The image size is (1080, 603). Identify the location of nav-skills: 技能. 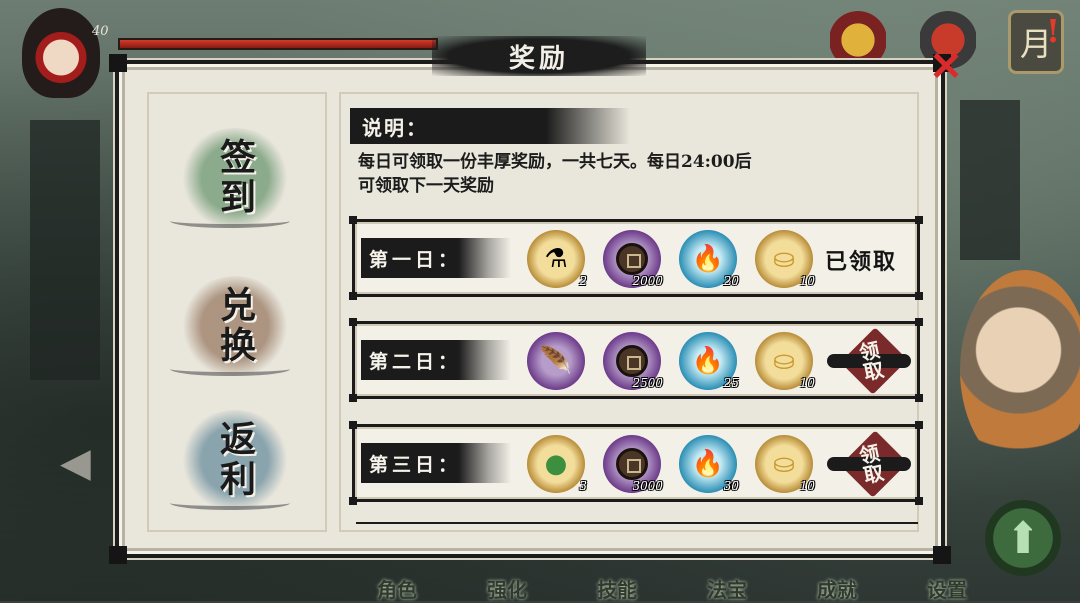
(617, 588).